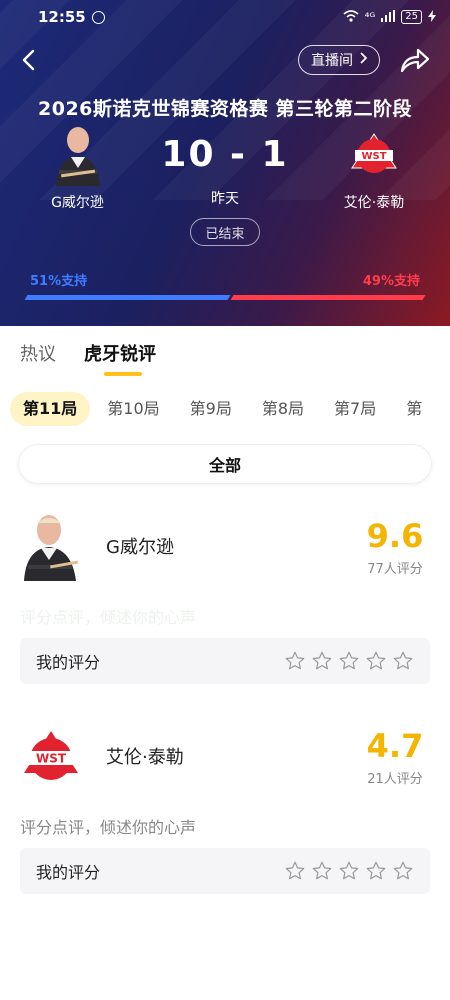 This screenshot has height=1000, width=450. I want to click on round-item: 第, so click(414, 409).